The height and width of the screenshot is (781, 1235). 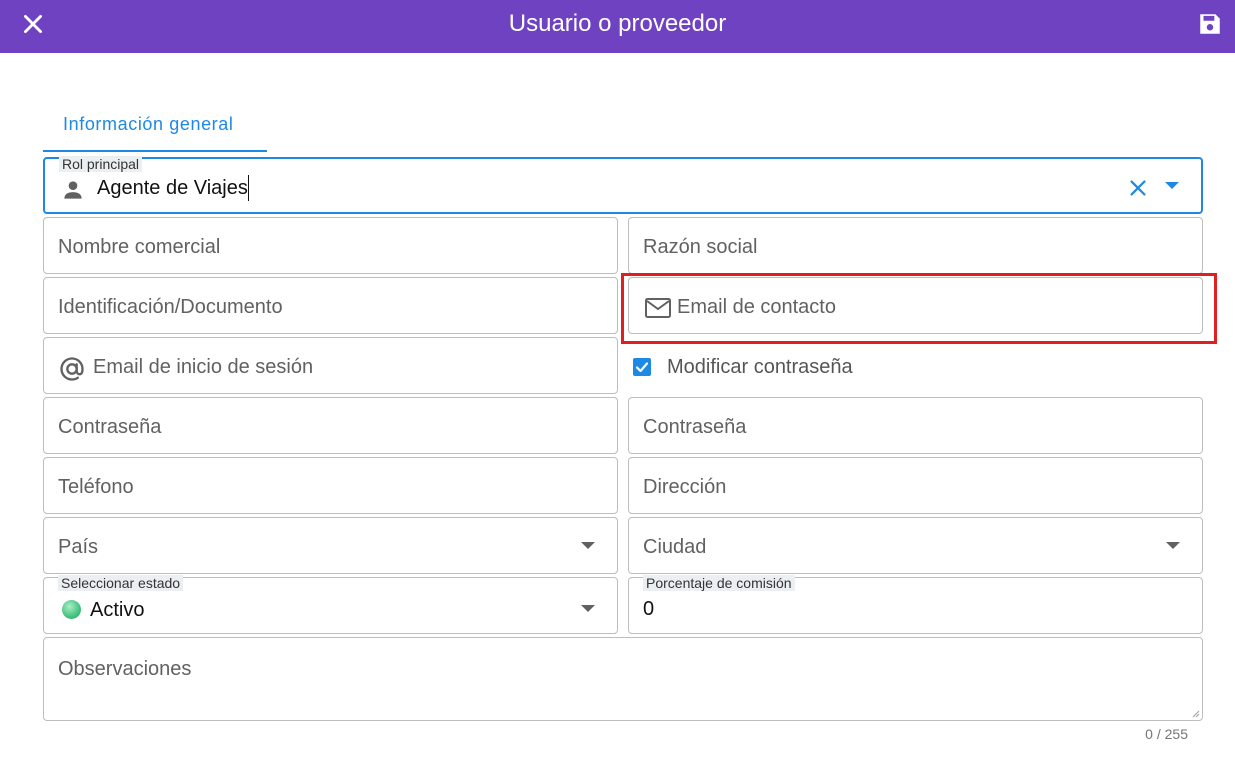 I want to click on clear-icon, so click(x=1138, y=188).